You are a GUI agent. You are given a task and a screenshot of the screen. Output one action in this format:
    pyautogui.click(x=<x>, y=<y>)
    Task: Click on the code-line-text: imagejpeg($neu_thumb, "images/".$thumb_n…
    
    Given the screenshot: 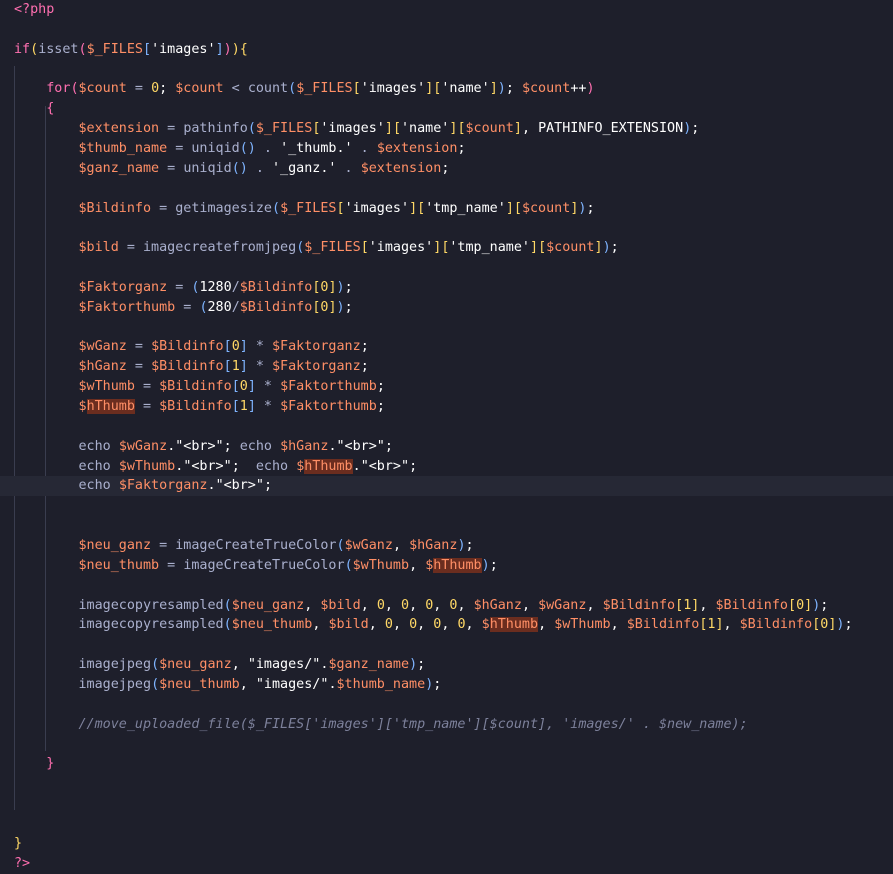 What is the action you would take?
    pyautogui.click(x=228, y=685)
    